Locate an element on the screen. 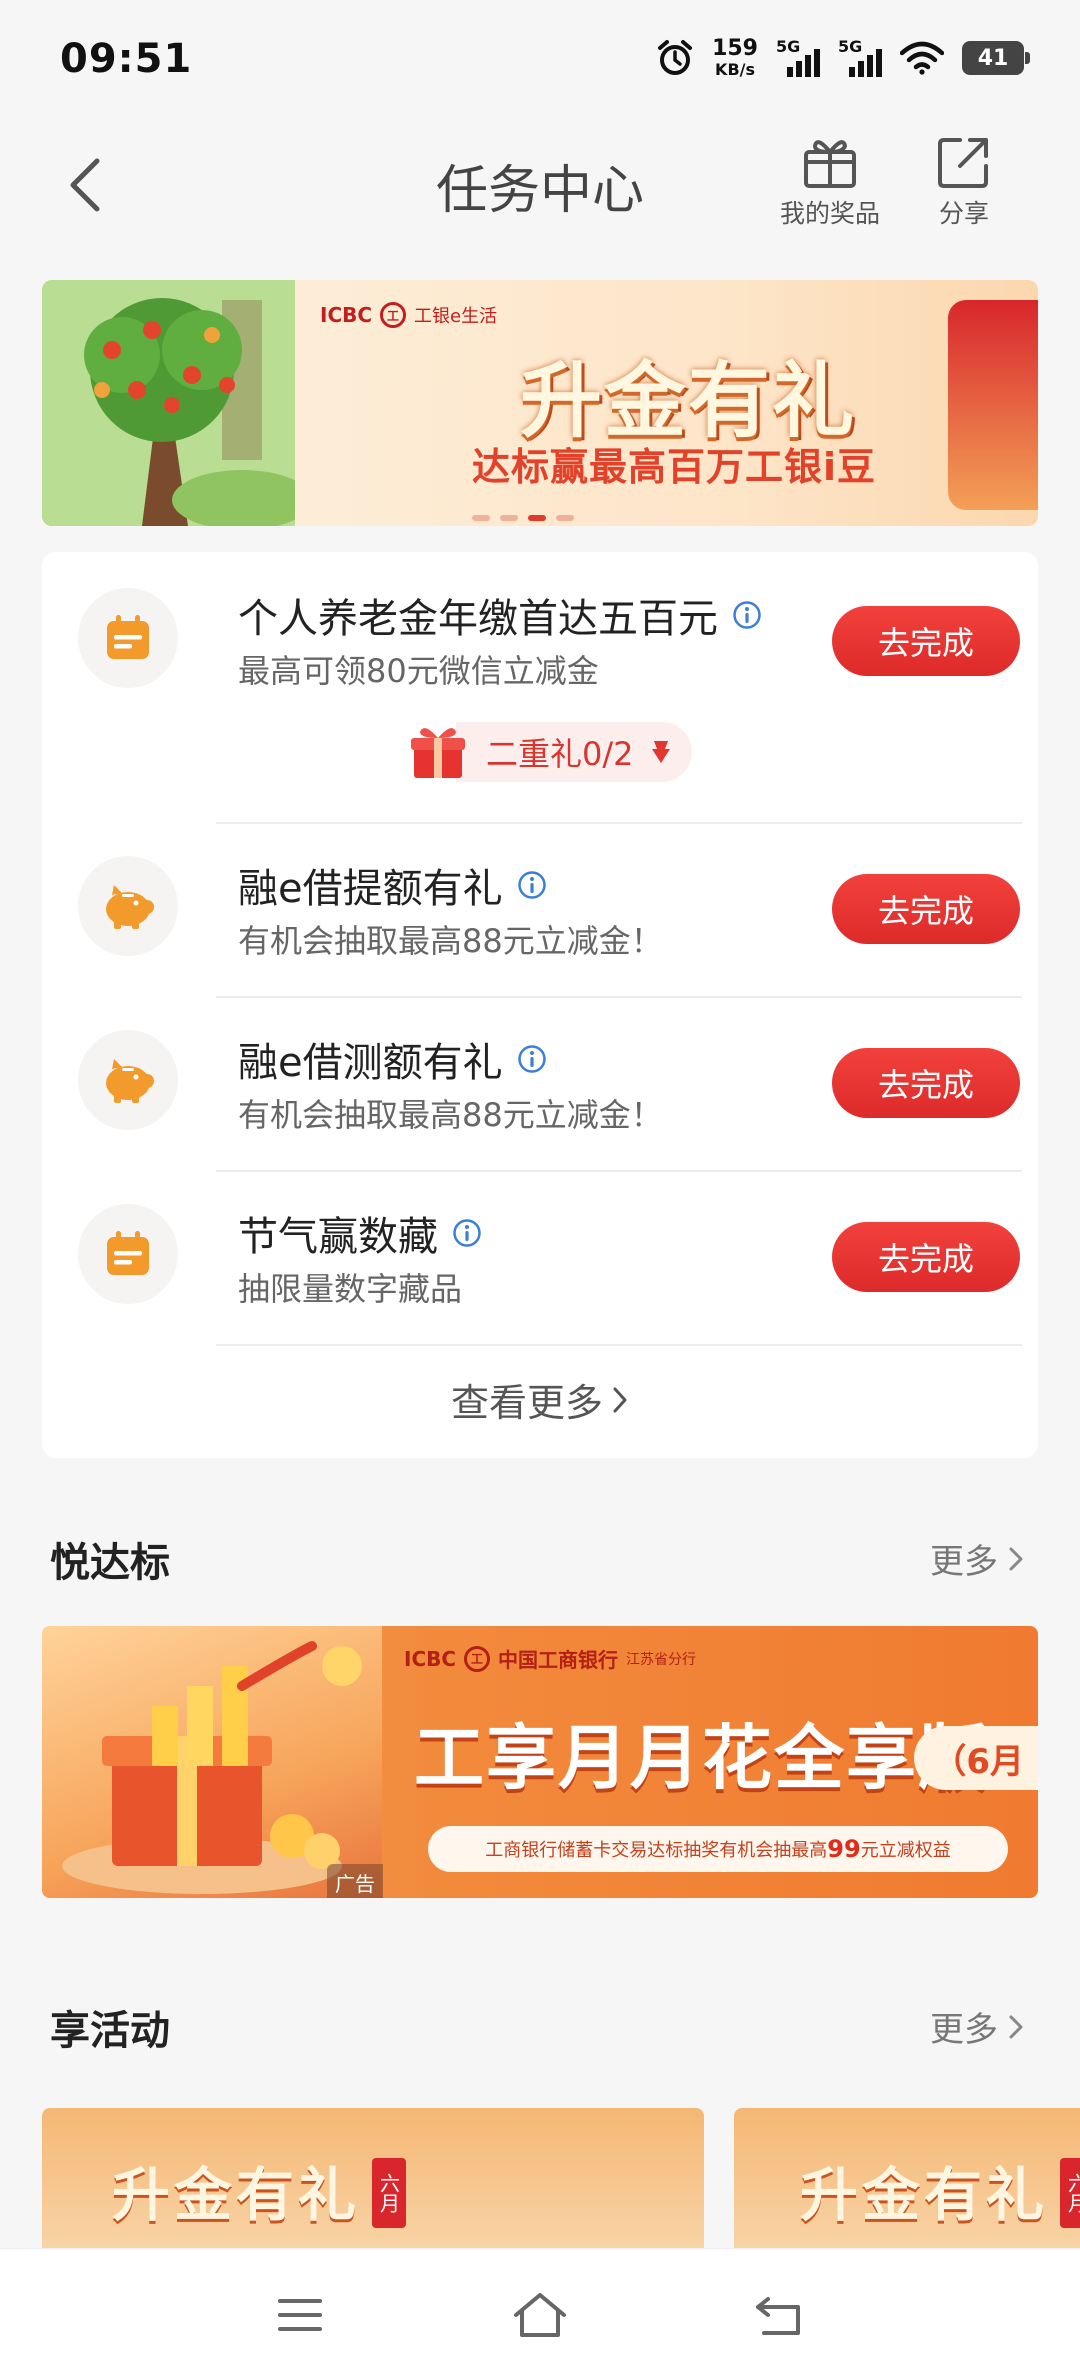  section1-more-link: 更多 is located at coordinates (977, 1558).